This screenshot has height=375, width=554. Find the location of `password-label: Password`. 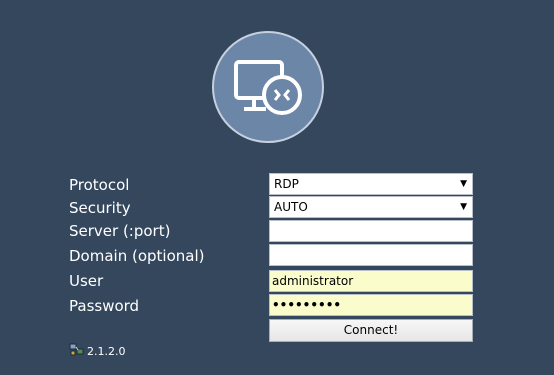

password-label: Password is located at coordinates (104, 306).